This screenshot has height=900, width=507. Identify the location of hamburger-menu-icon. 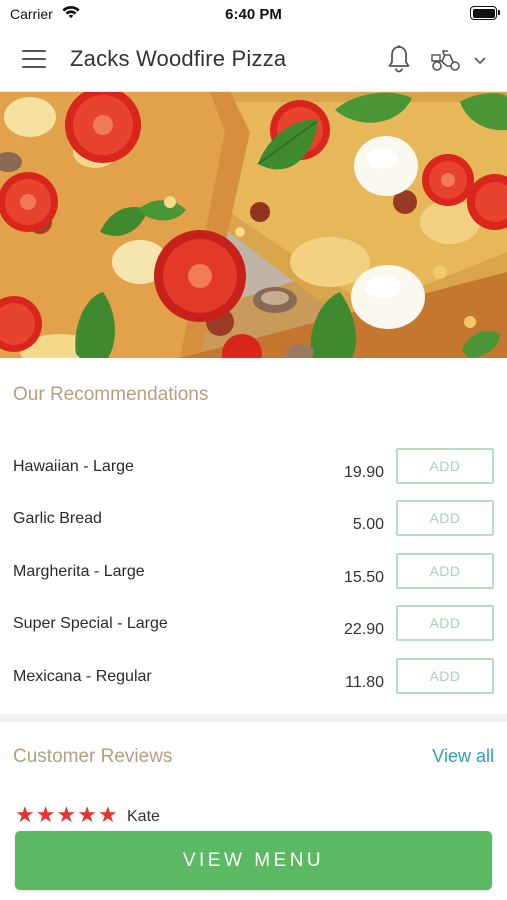
(35, 60).